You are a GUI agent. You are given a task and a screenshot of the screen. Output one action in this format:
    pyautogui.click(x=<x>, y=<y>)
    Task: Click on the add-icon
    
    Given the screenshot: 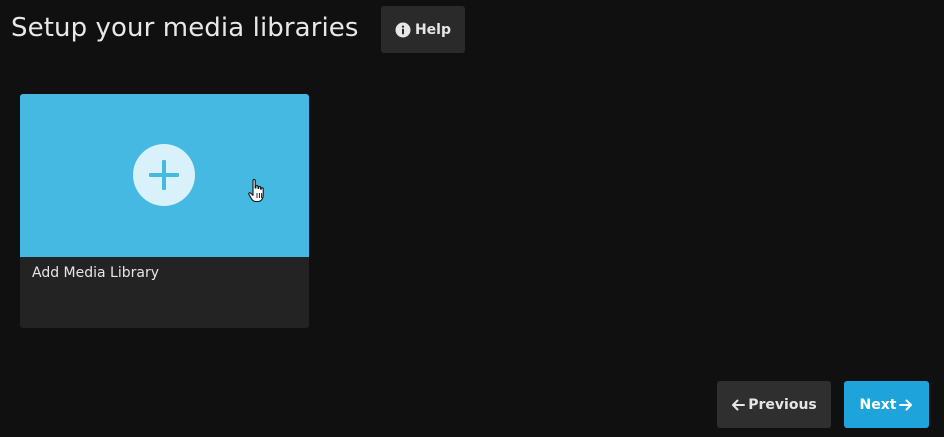 What is the action you would take?
    pyautogui.click(x=164, y=175)
    